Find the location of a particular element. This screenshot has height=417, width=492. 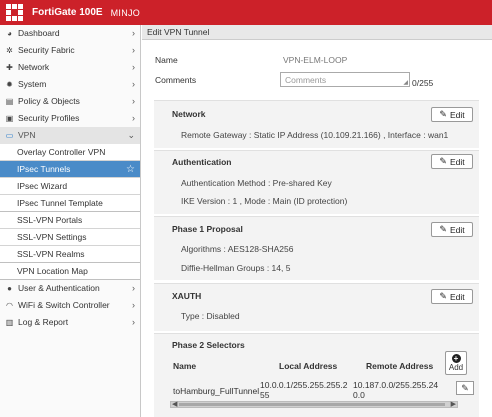

edit-authentication-button: ✎ Edit is located at coordinates (452, 161).